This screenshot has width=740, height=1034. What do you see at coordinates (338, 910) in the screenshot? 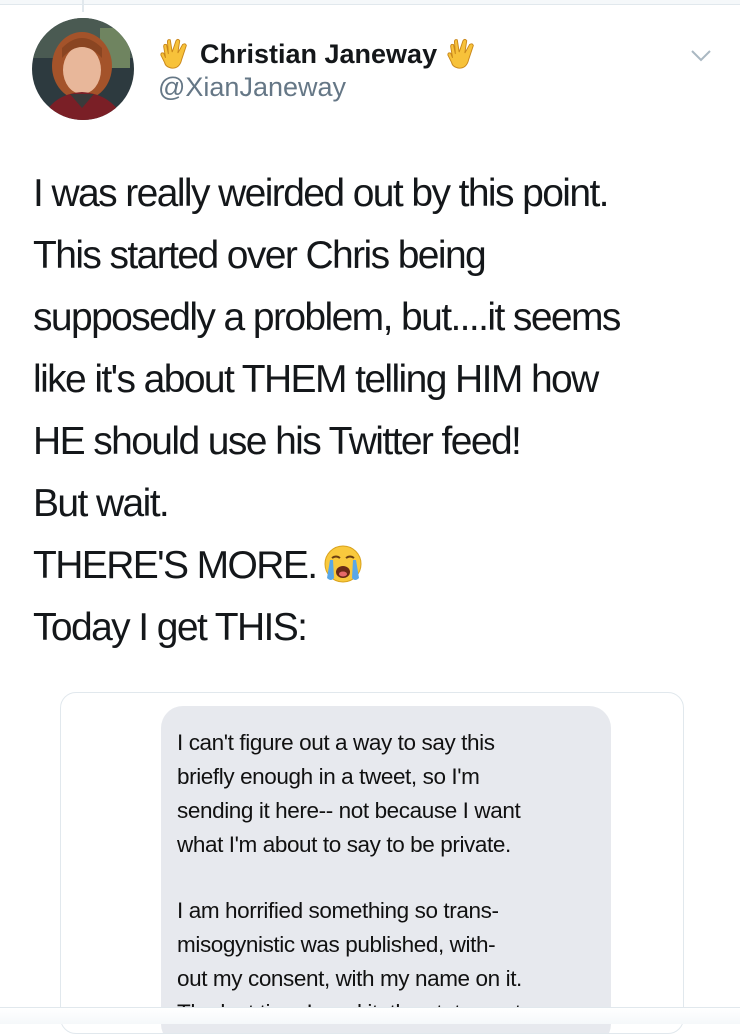
I see `message-line: I am horrified something so trans-` at bounding box center [338, 910].